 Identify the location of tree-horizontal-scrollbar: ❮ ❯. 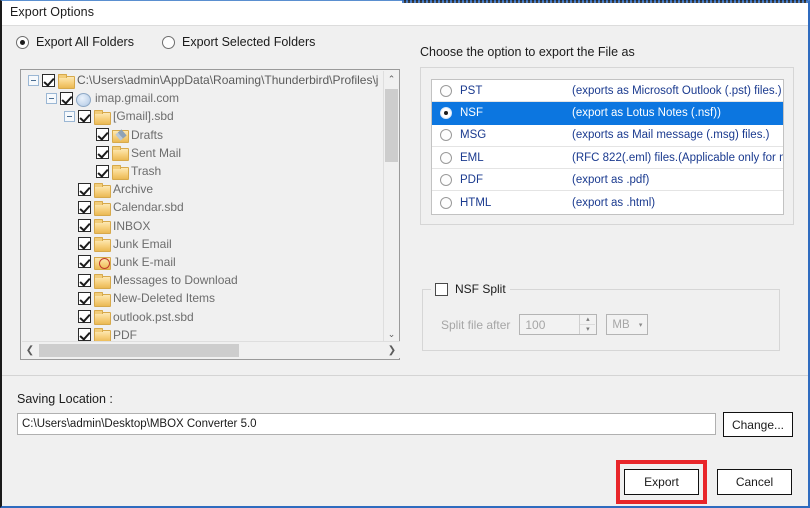
(211, 349).